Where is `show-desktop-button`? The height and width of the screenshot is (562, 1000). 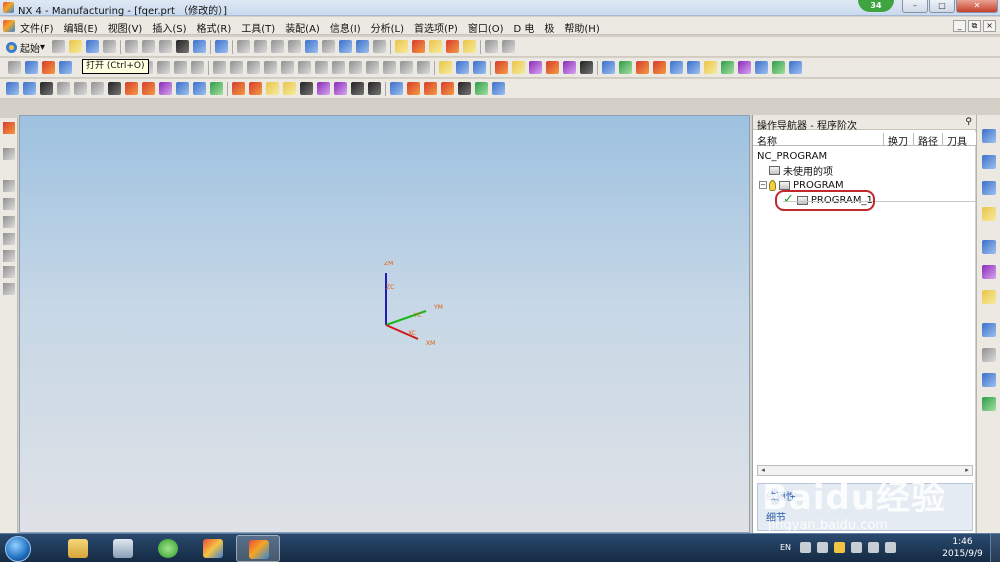
show-desktop-button is located at coordinates (995, 548).